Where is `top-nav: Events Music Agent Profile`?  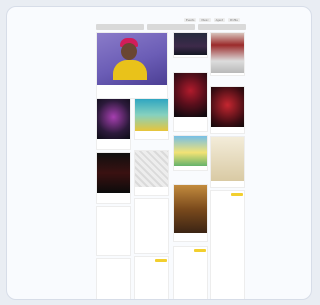
top-nav: Events Music Agent Profile is located at coordinates (212, 20).